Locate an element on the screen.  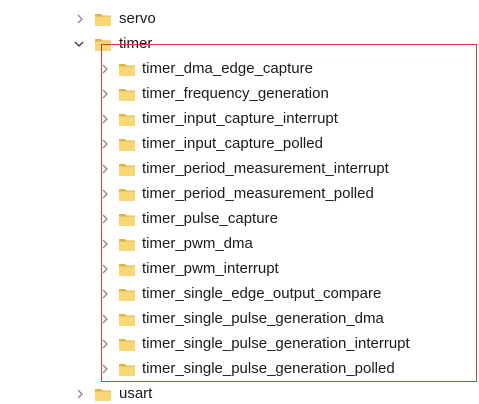
tree-child-item: timer_input_capture_polled is located at coordinates (239, 144).